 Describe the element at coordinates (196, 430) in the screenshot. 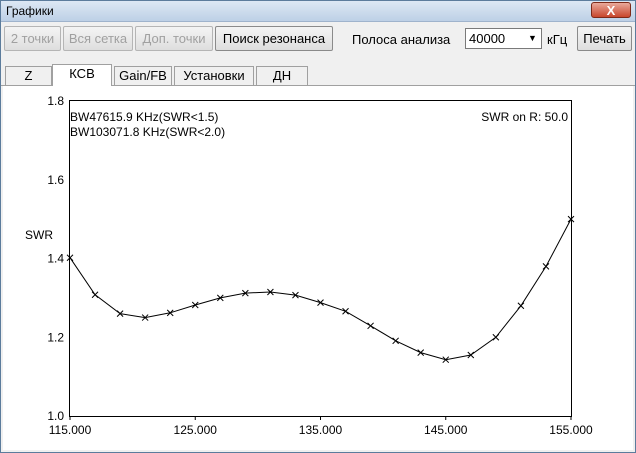

I see `x-tick-label: 125.000` at that location.